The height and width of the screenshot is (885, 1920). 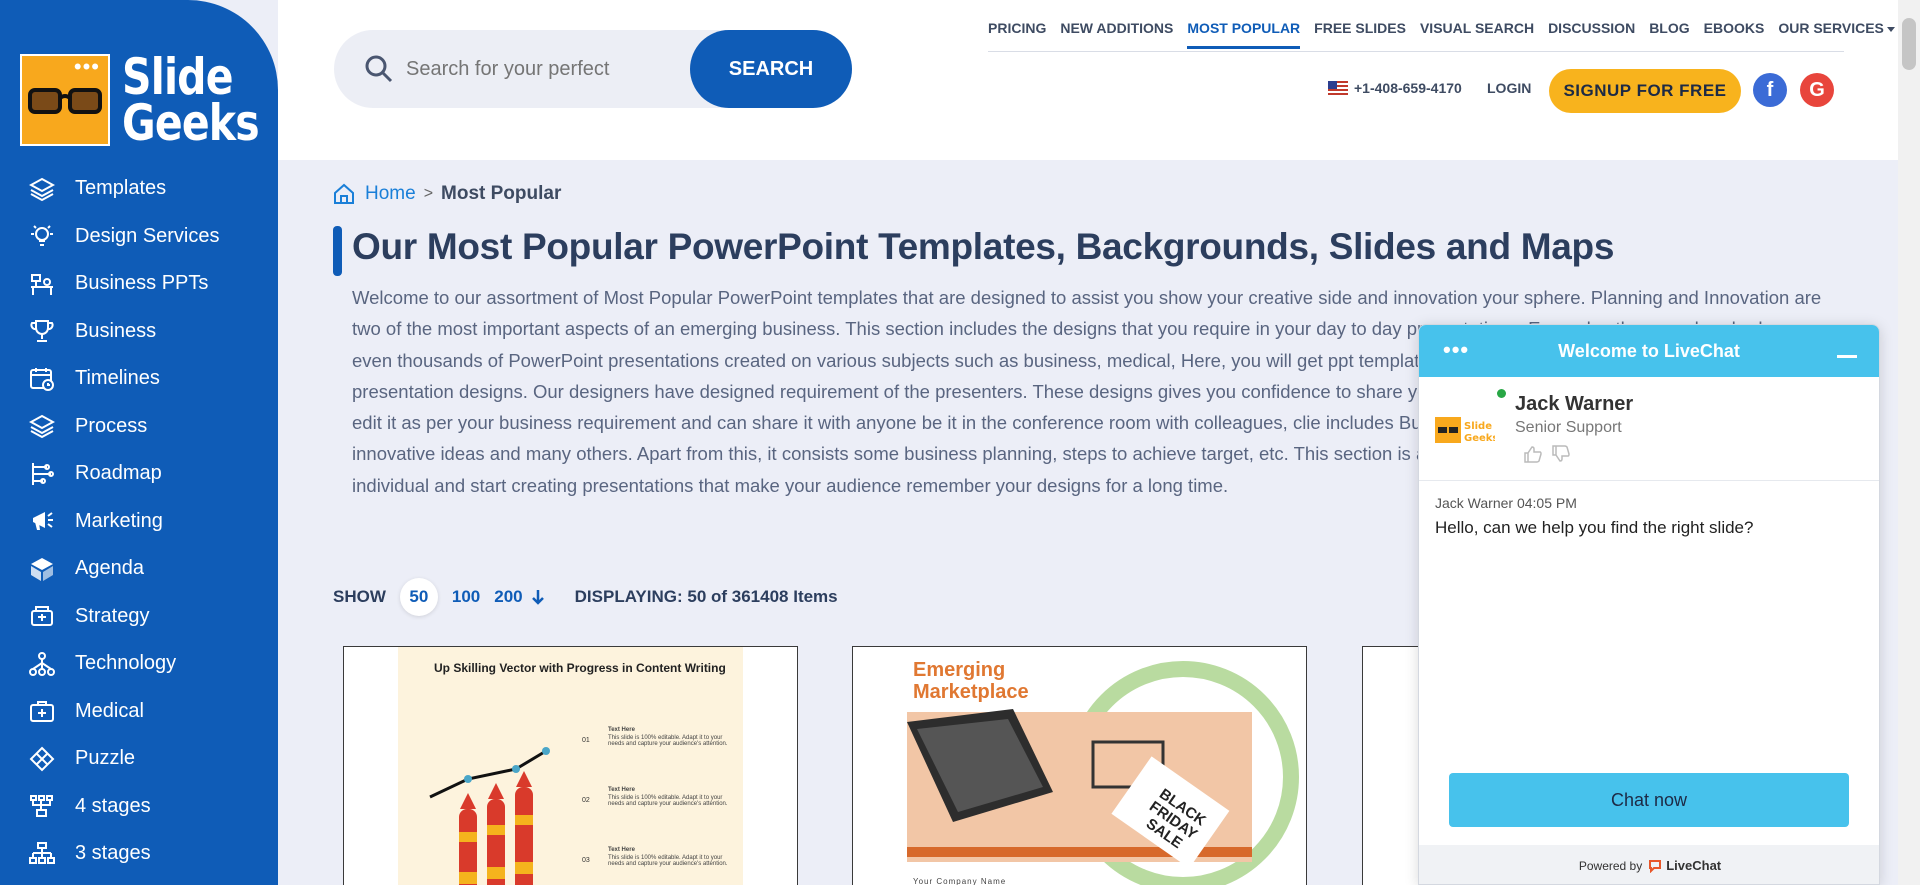 I want to click on sidebar-item-label: Marketing, so click(x=119, y=520).